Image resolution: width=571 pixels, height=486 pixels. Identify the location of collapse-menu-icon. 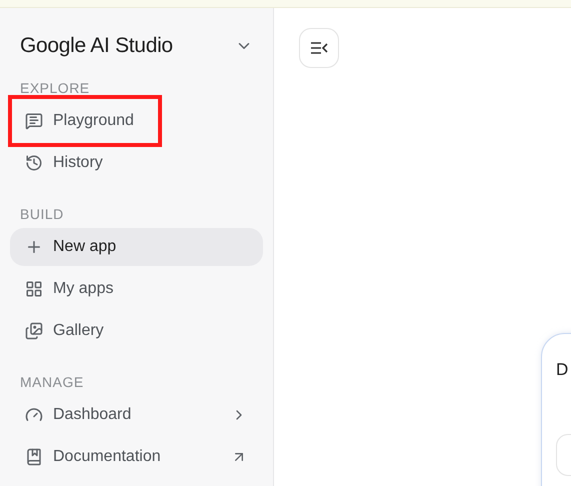
(319, 48).